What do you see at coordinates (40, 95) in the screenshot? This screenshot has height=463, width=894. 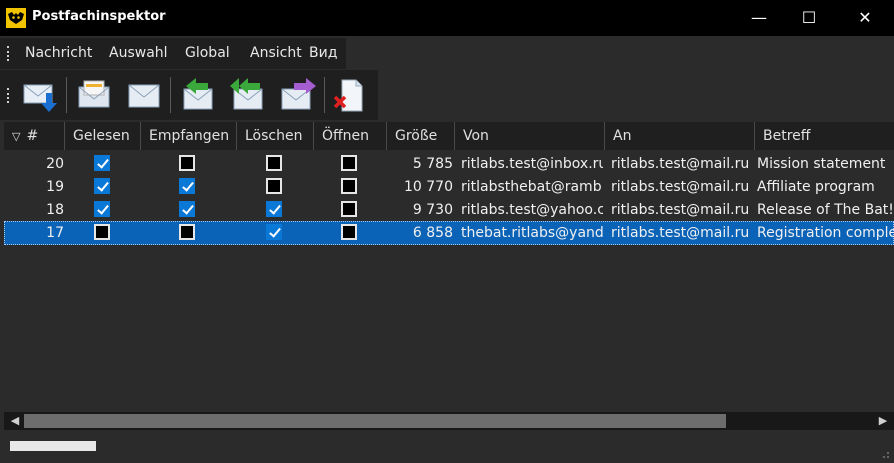 I see `get-mail-icon` at bounding box center [40, 95].